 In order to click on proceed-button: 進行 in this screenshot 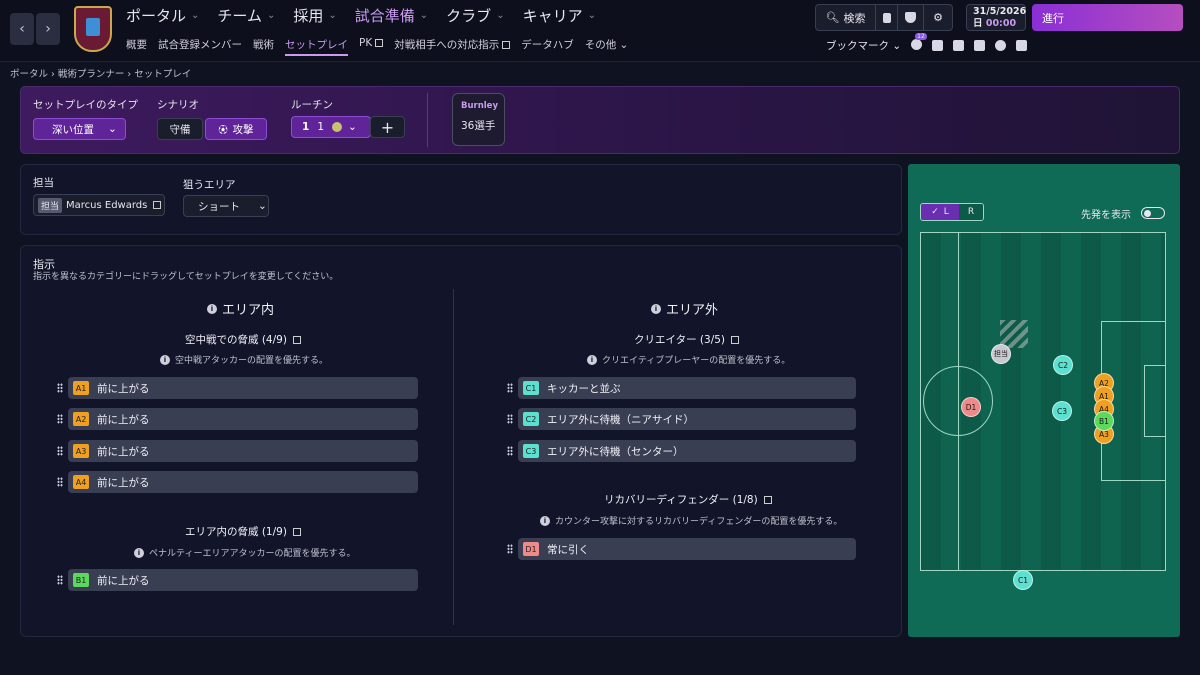, I will do `click(1107, 17)`.